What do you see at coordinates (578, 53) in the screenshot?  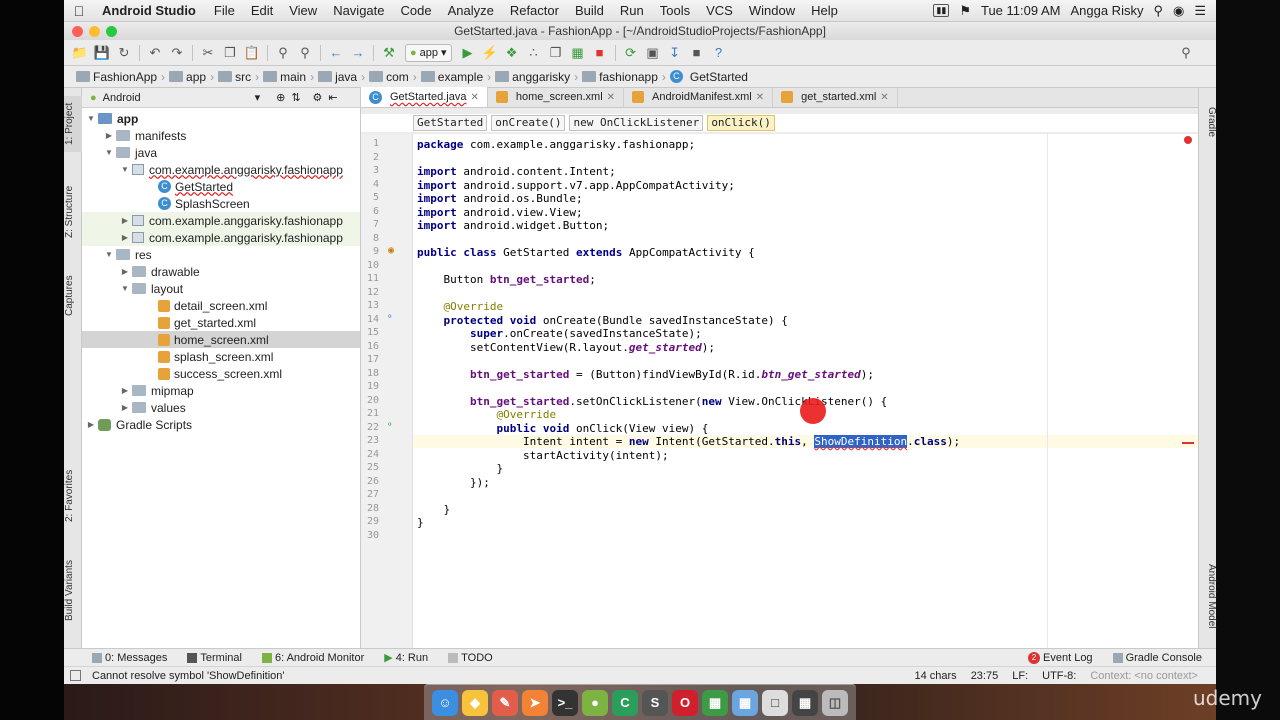 I see `apply-changes-icon: ▦` at bounding box center [578, 53].